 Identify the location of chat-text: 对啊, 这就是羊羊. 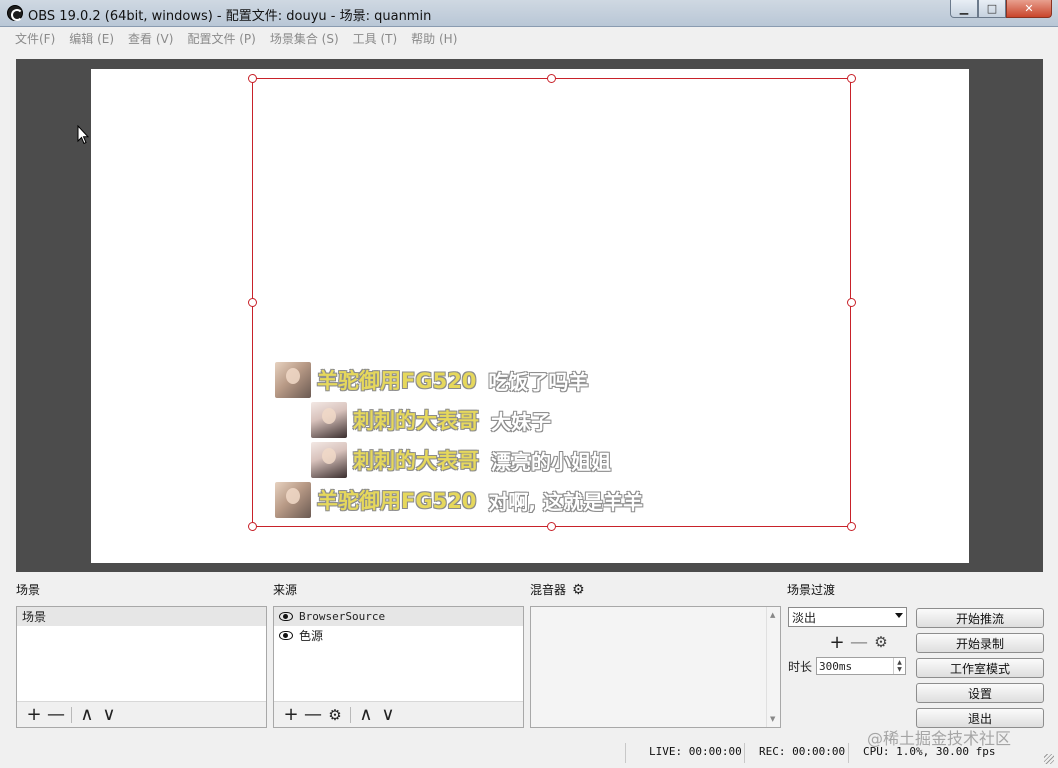
(565, 501).